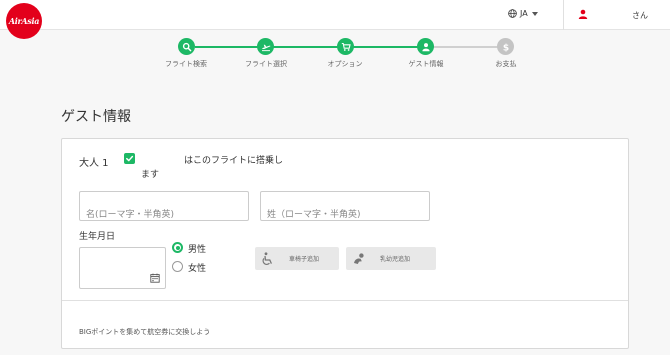 This screenshot has height=355, width=670. I want to click on first-name-placeholder: 名(ローマ字・半角英), so click(130, 215).